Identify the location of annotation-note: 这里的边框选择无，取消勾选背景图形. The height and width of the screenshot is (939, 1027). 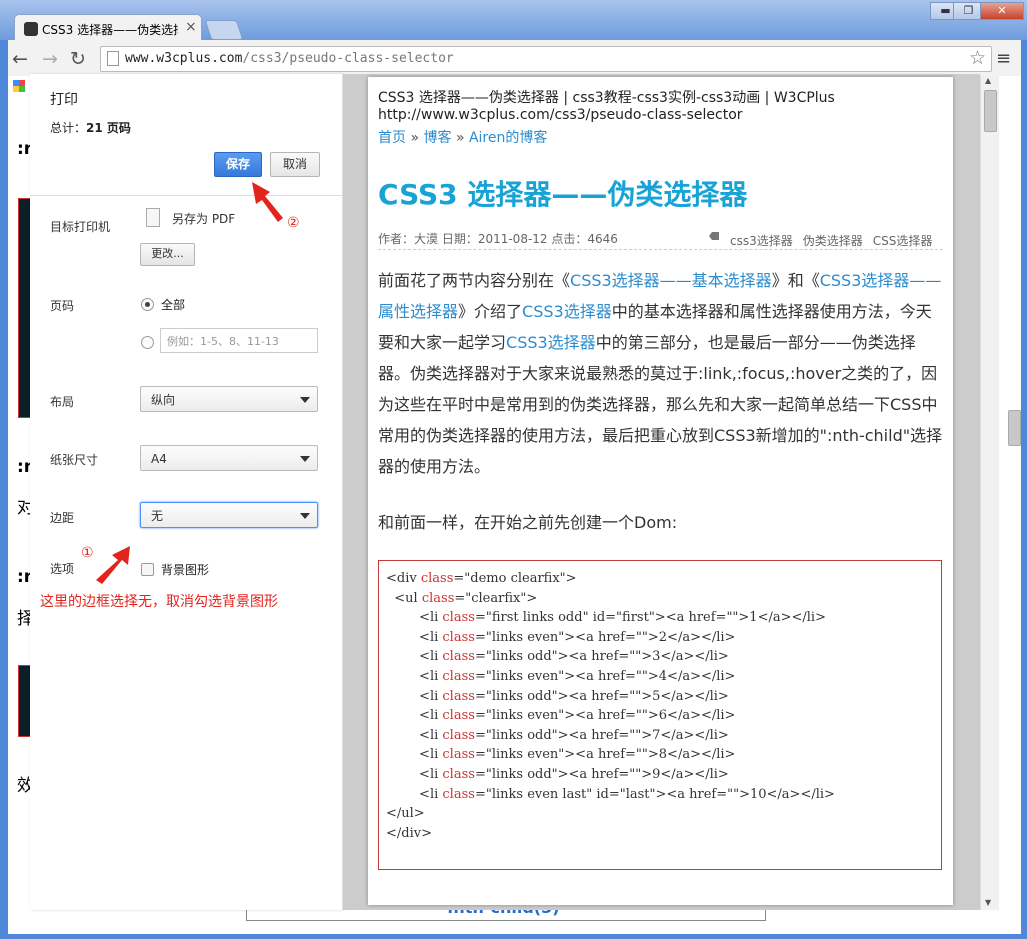
(159, 602).